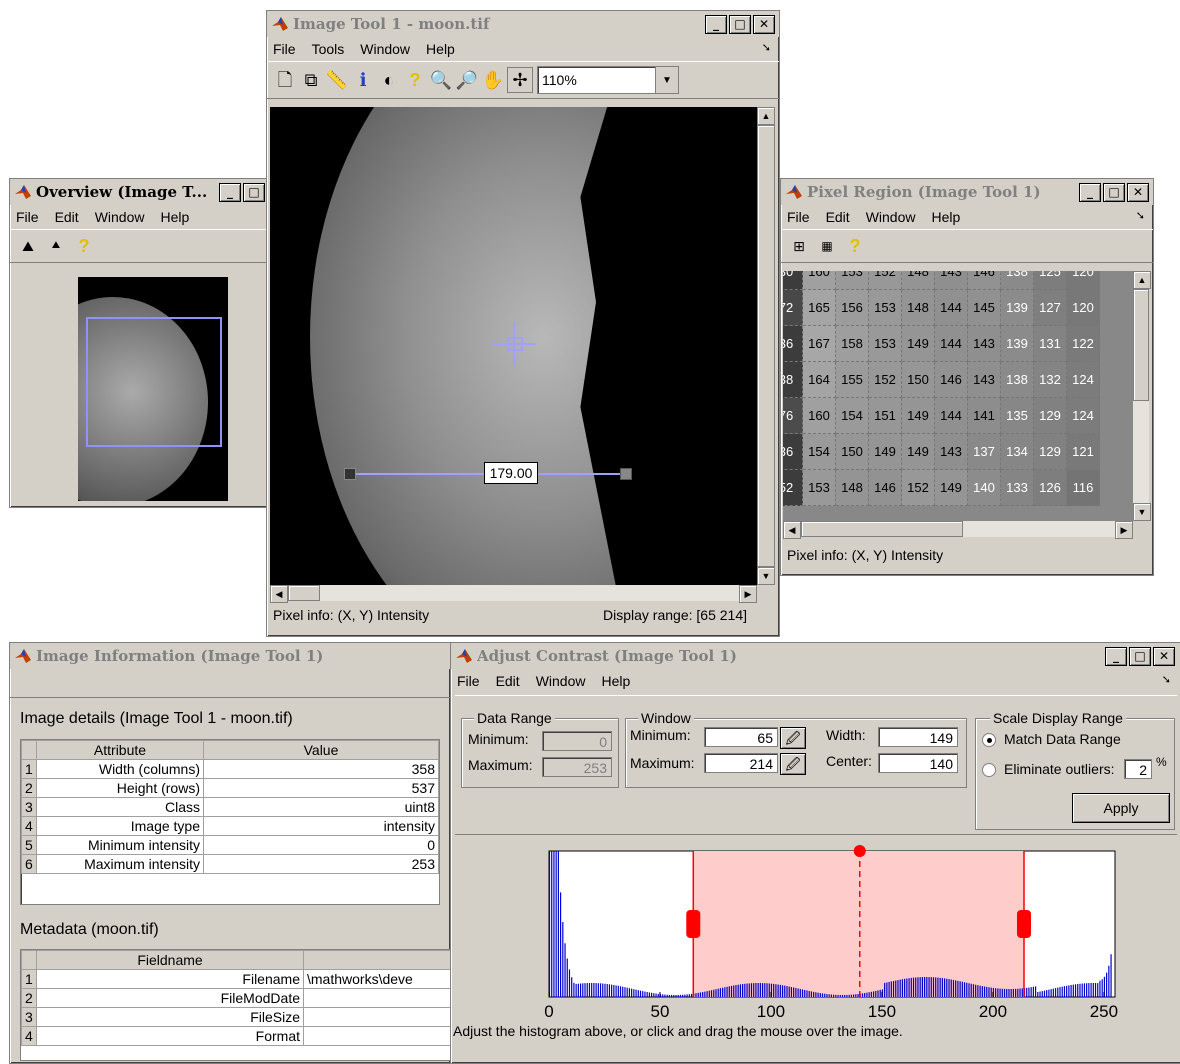 This screenshot has height=1064, width=1180. I want to click on overview-view-rectangle, so click(154, 382).